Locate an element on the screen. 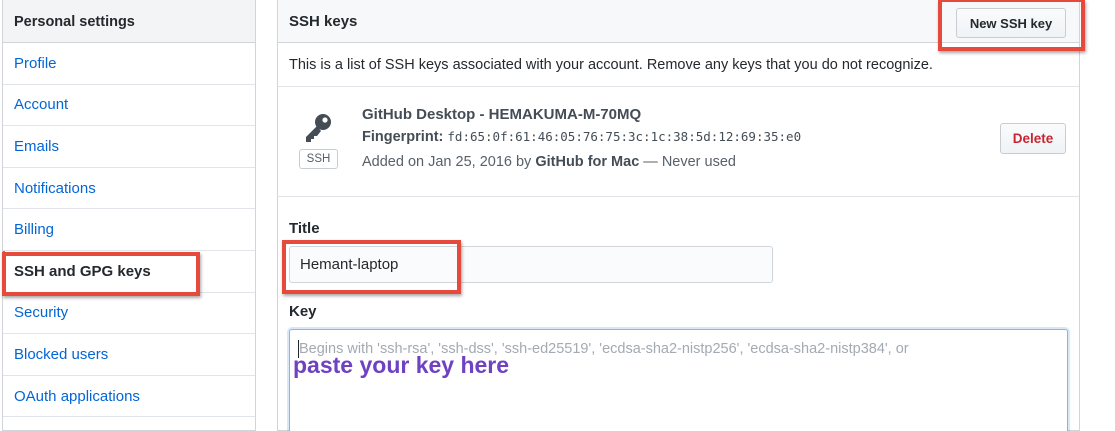 This screenshot has height=431, width=1115. delete-key-button: Delete is located at coordinates (1033, 138).